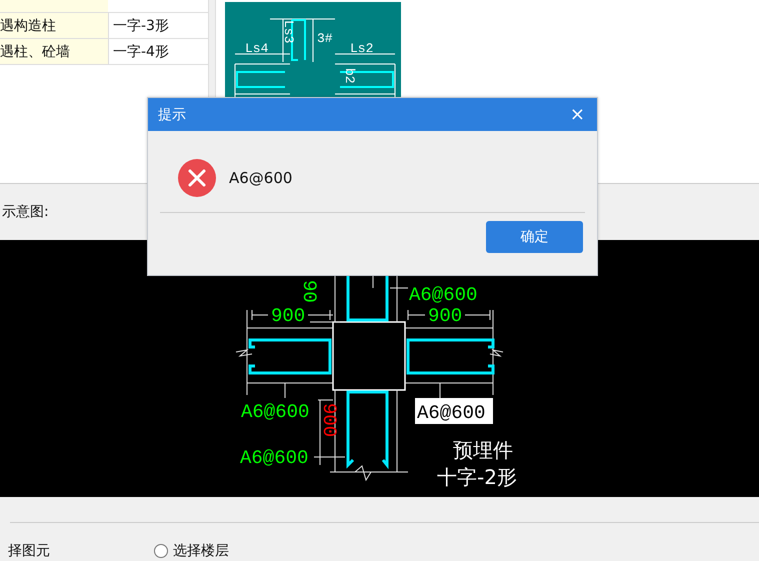 The image size is (759, 561). I want to click on preview-label: 3#, so click(325, 38).